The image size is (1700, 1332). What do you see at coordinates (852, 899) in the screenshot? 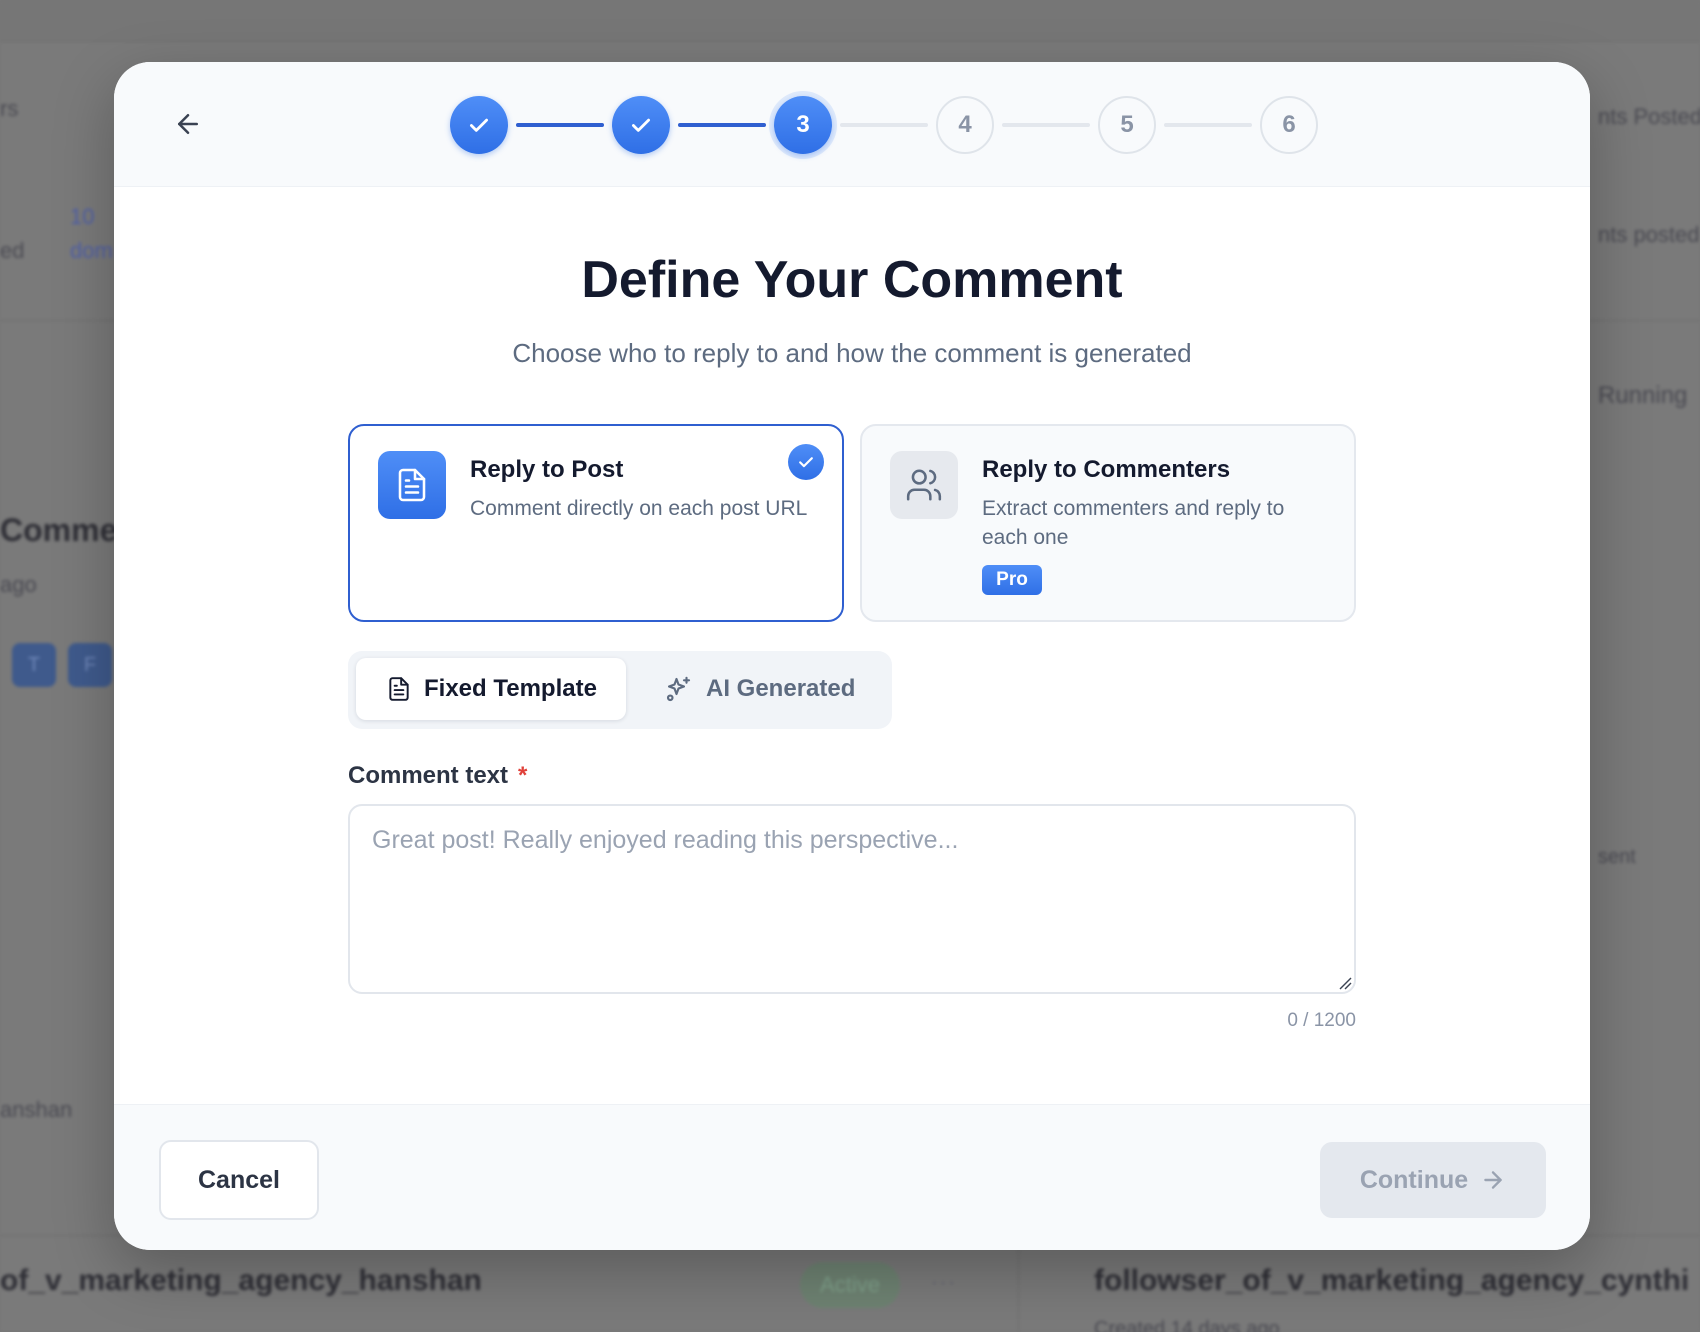
I see `comment-text-input` at bounding box center [852, 899].